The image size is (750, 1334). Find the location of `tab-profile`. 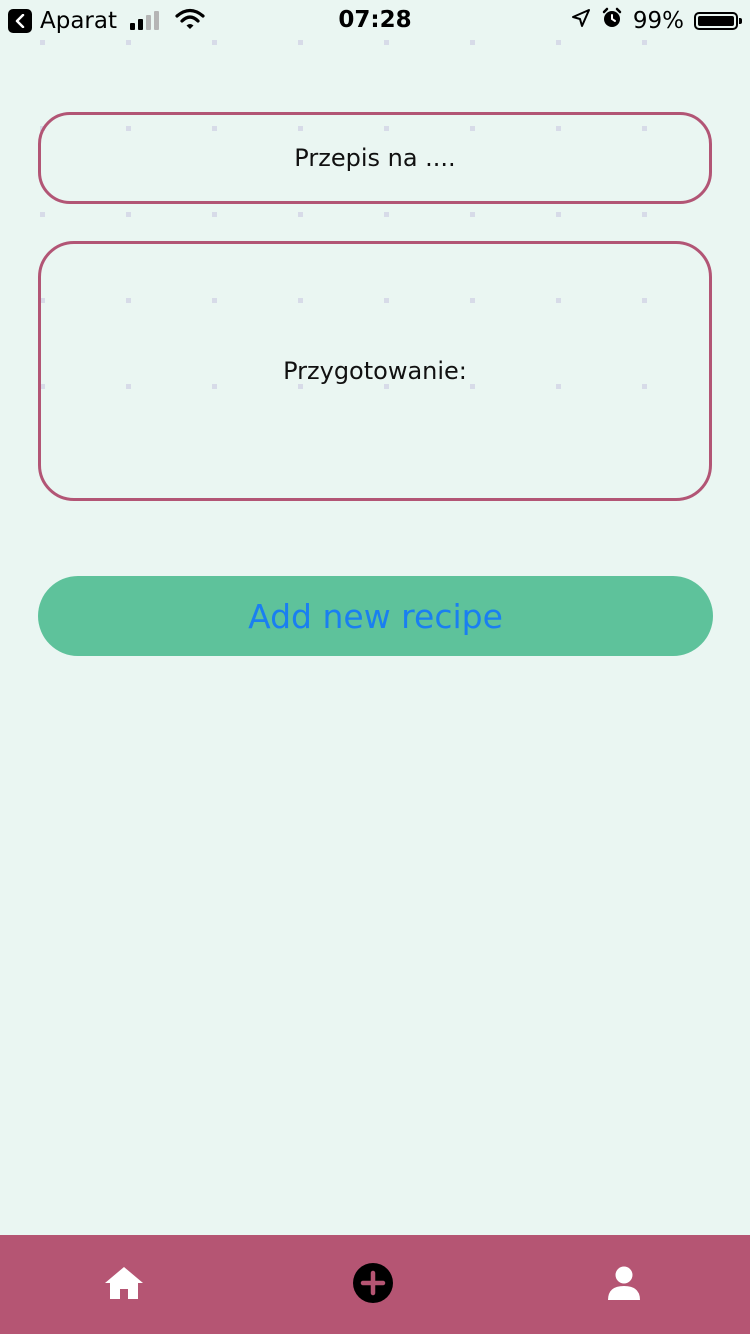

tab-profile is located at coordinates (624, 1284).